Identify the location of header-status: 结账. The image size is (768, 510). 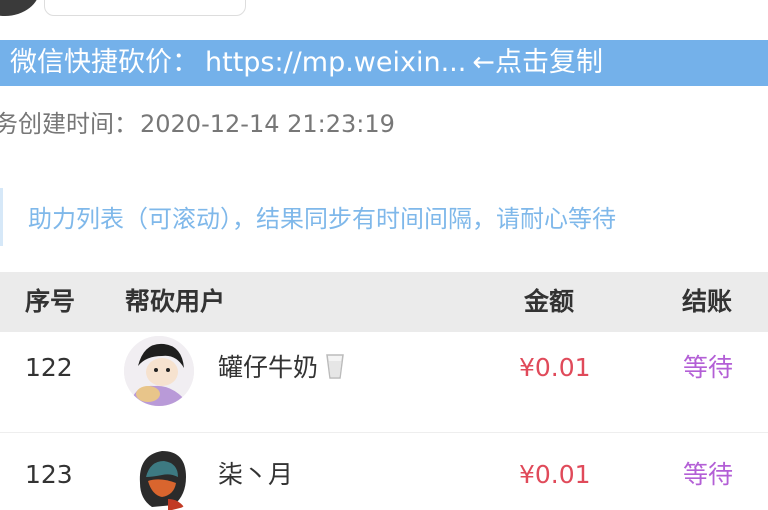
(707, 301).